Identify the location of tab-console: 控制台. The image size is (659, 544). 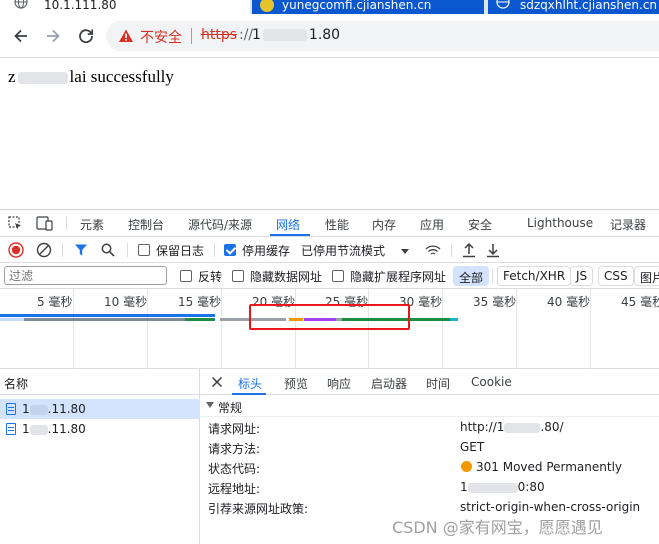
(146, 224).